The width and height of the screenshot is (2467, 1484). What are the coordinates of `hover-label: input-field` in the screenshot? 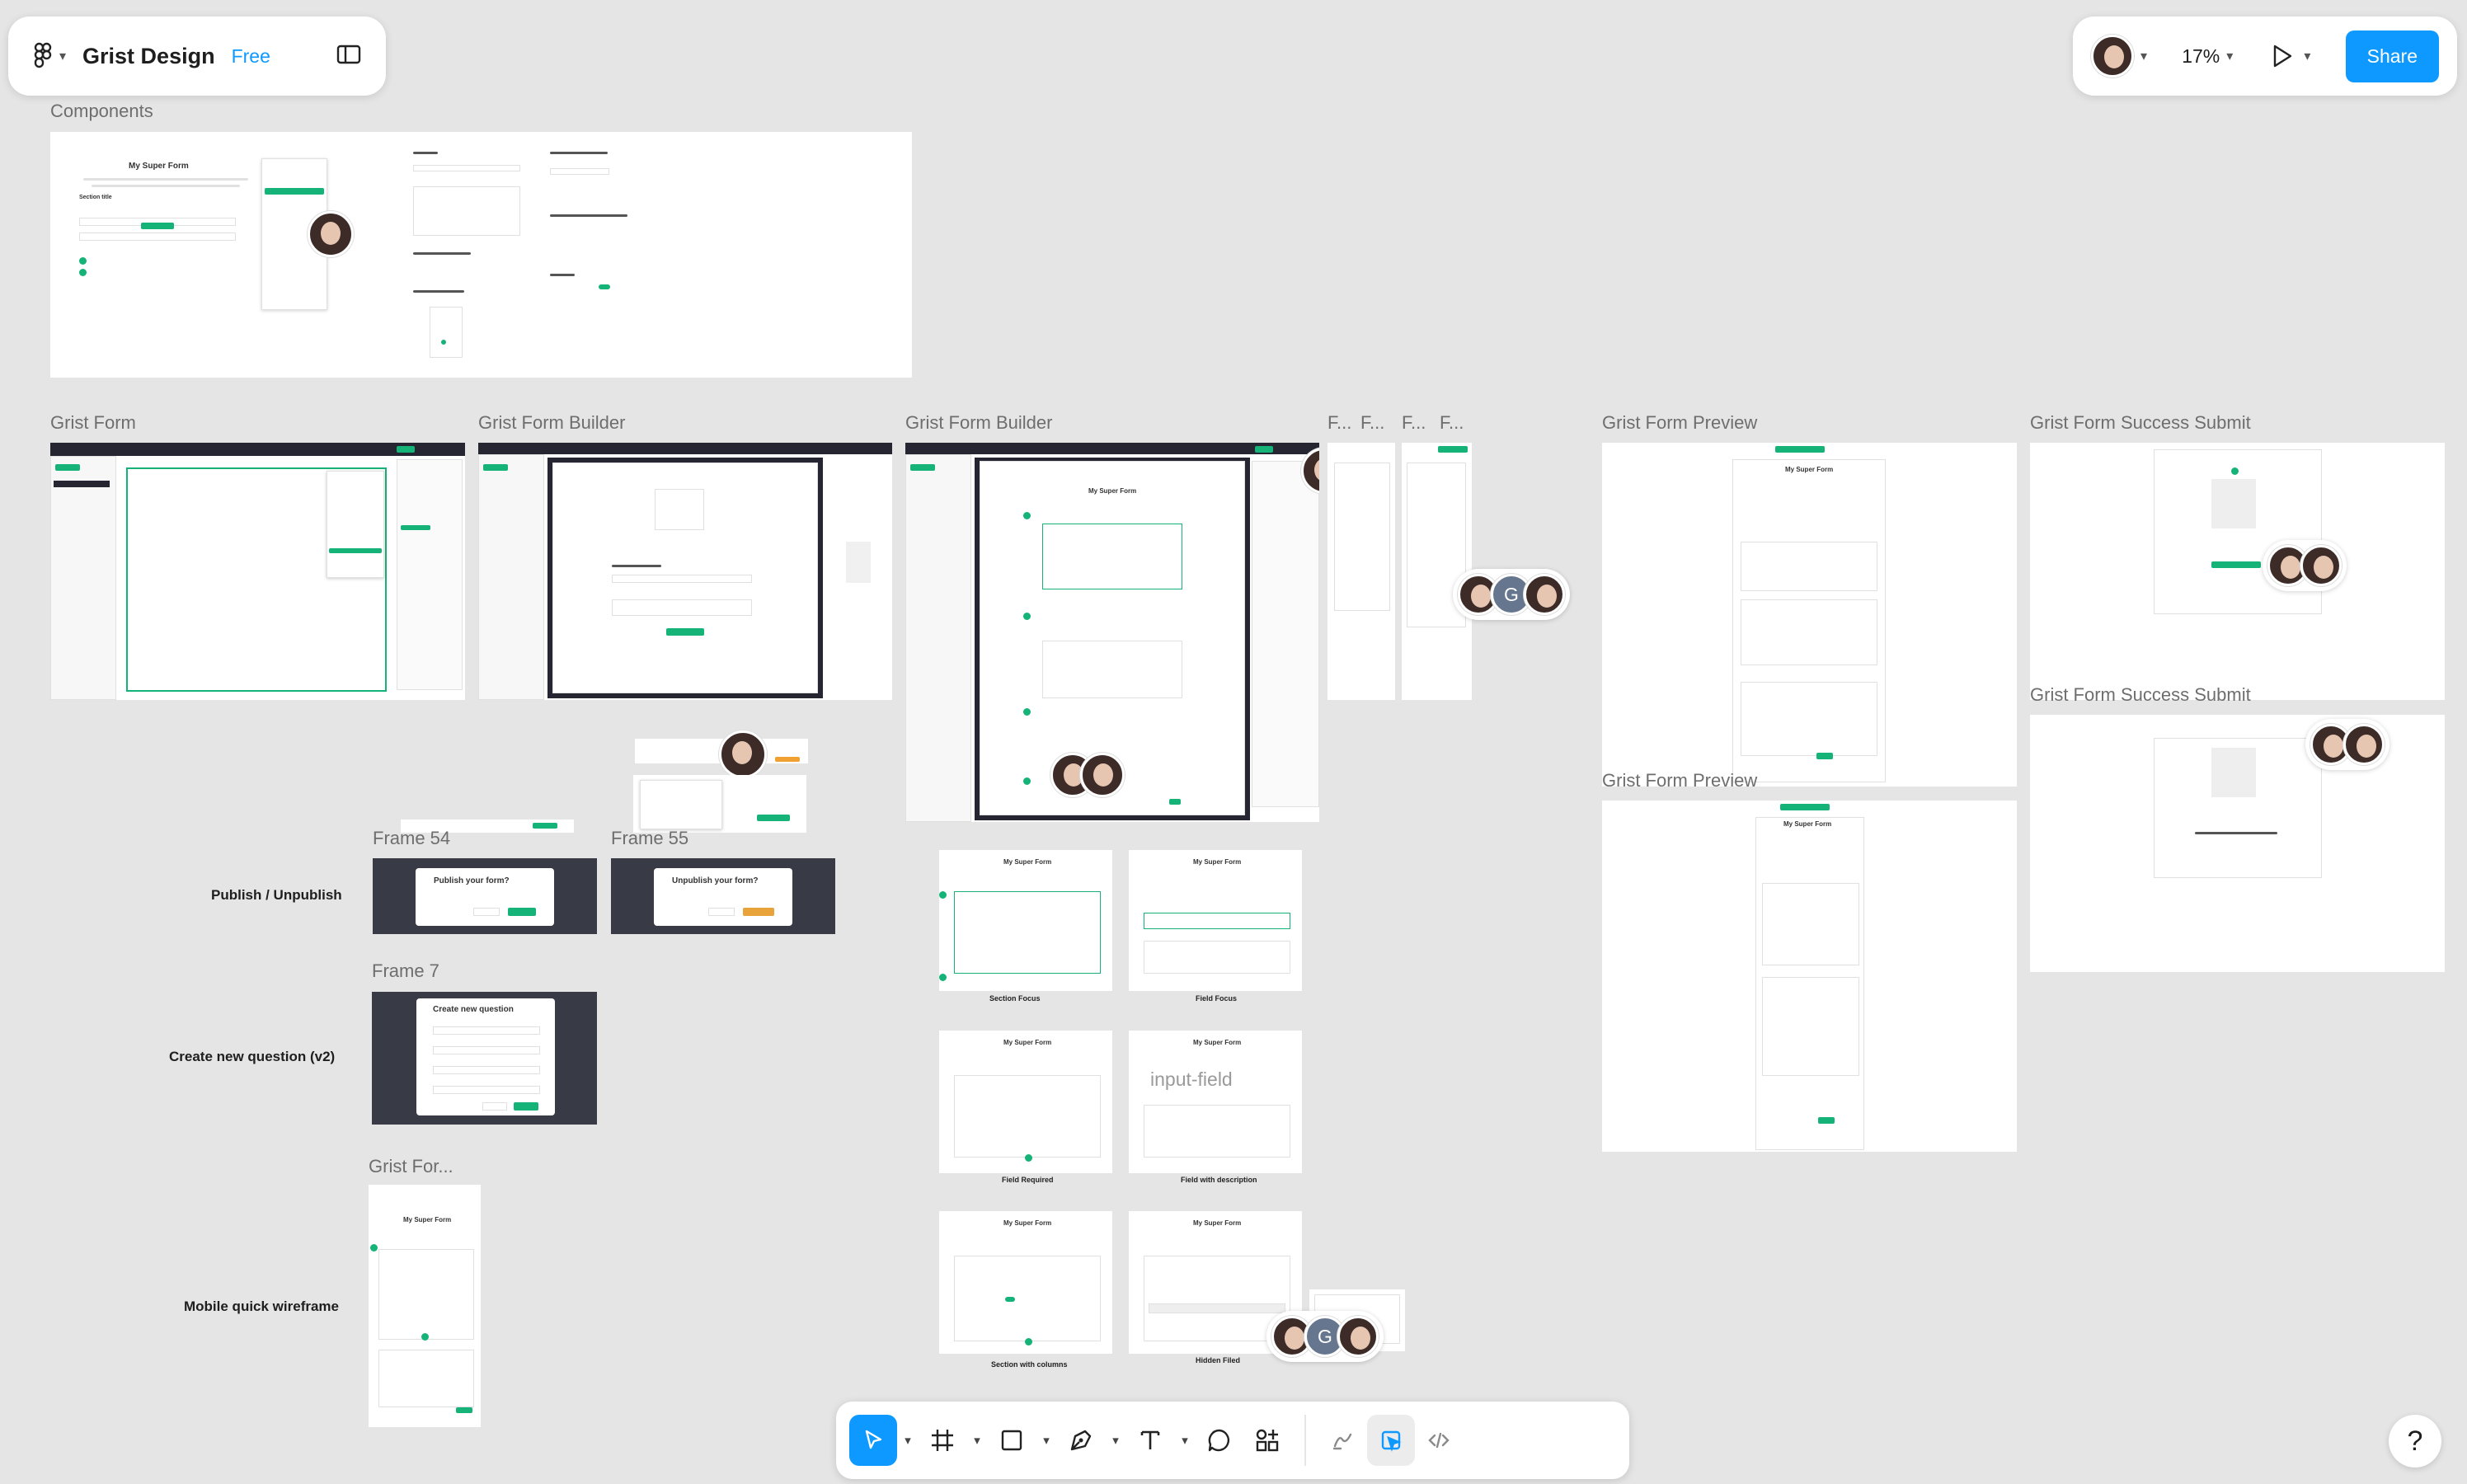 It's located at (1192, 1079).